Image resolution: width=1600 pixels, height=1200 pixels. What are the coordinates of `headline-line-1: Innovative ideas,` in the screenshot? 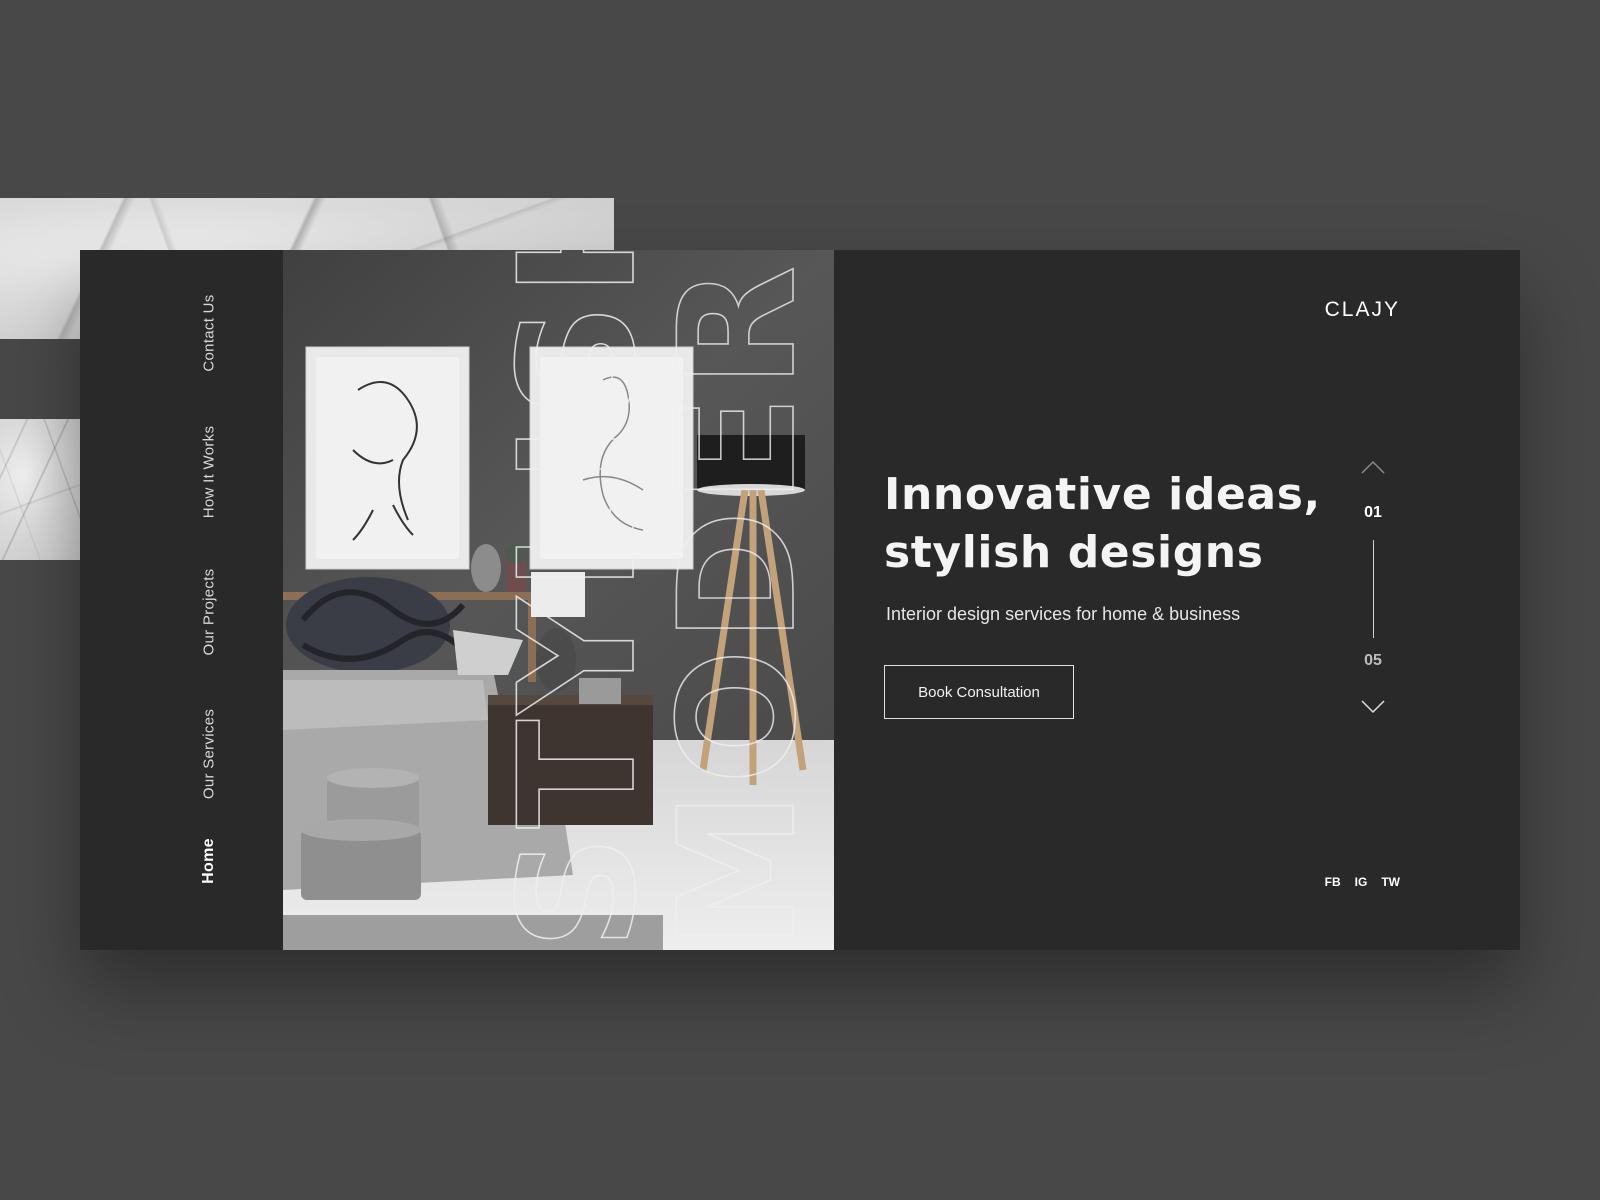 It's located at (1102, 494).